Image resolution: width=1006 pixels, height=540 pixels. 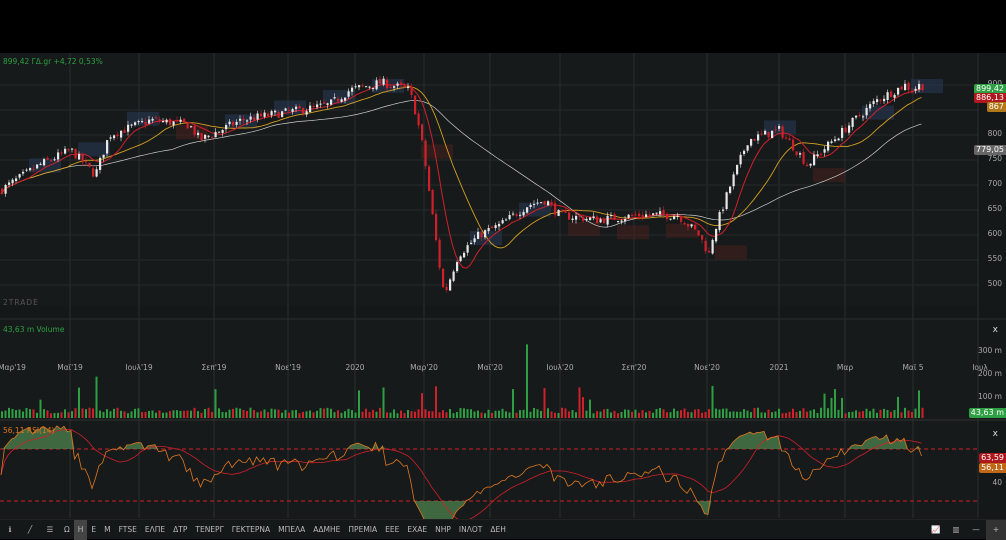 I want to click on symbol-tab: Ε, so click(x=93, y=530).